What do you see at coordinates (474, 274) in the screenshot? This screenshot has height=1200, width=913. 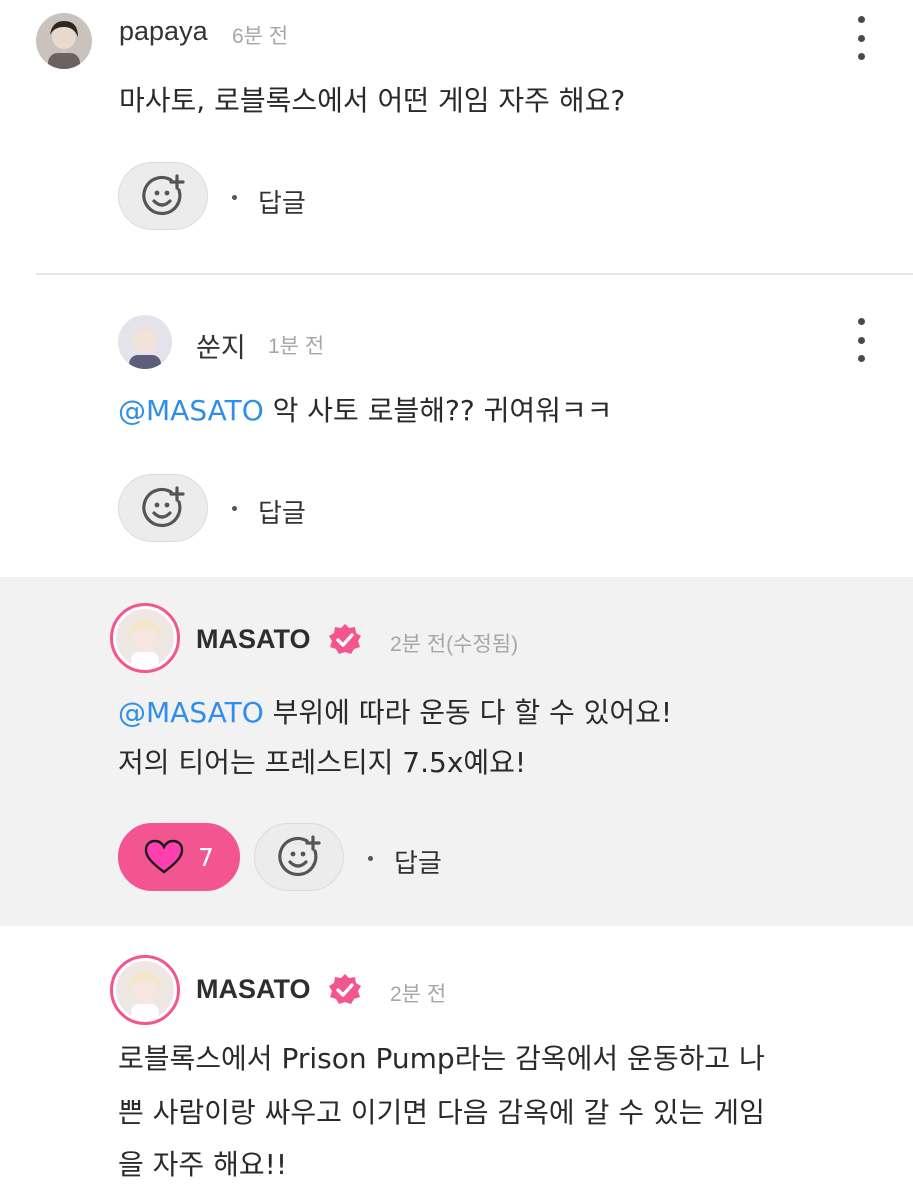 I see `divider` at bounding box center [474, 274].